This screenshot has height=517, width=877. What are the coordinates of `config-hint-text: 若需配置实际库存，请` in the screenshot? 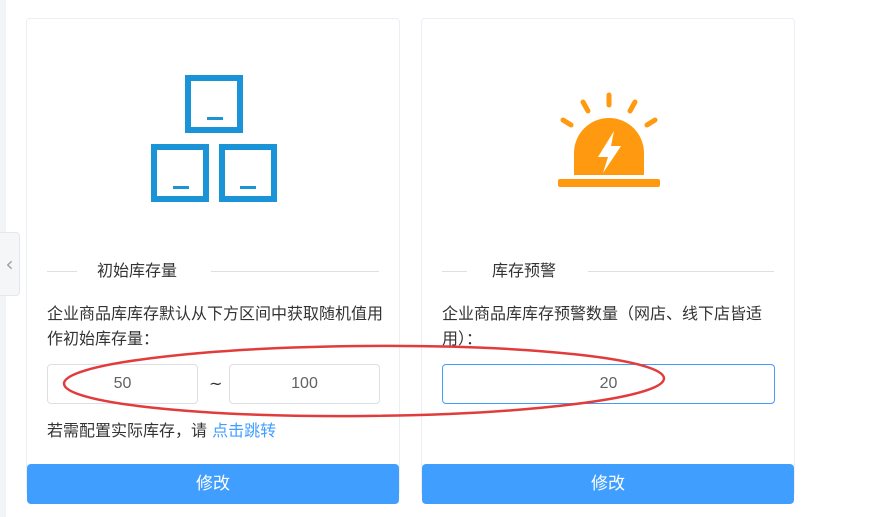 It's located at (130, 430).